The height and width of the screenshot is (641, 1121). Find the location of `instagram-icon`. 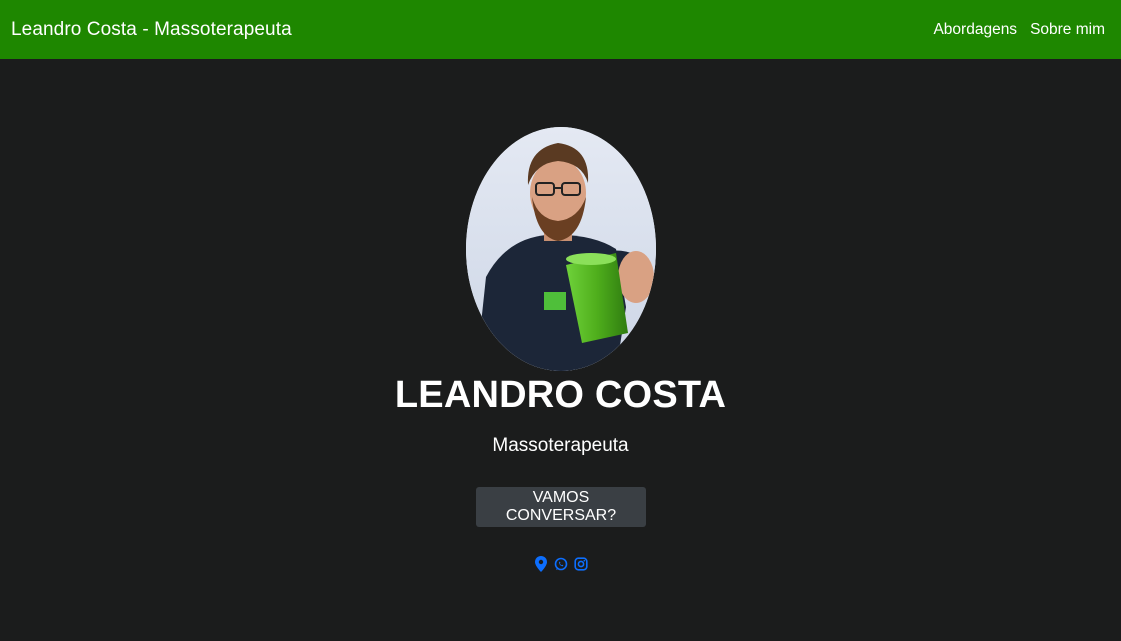

instagram-icon is located at coordinates (580, 564).